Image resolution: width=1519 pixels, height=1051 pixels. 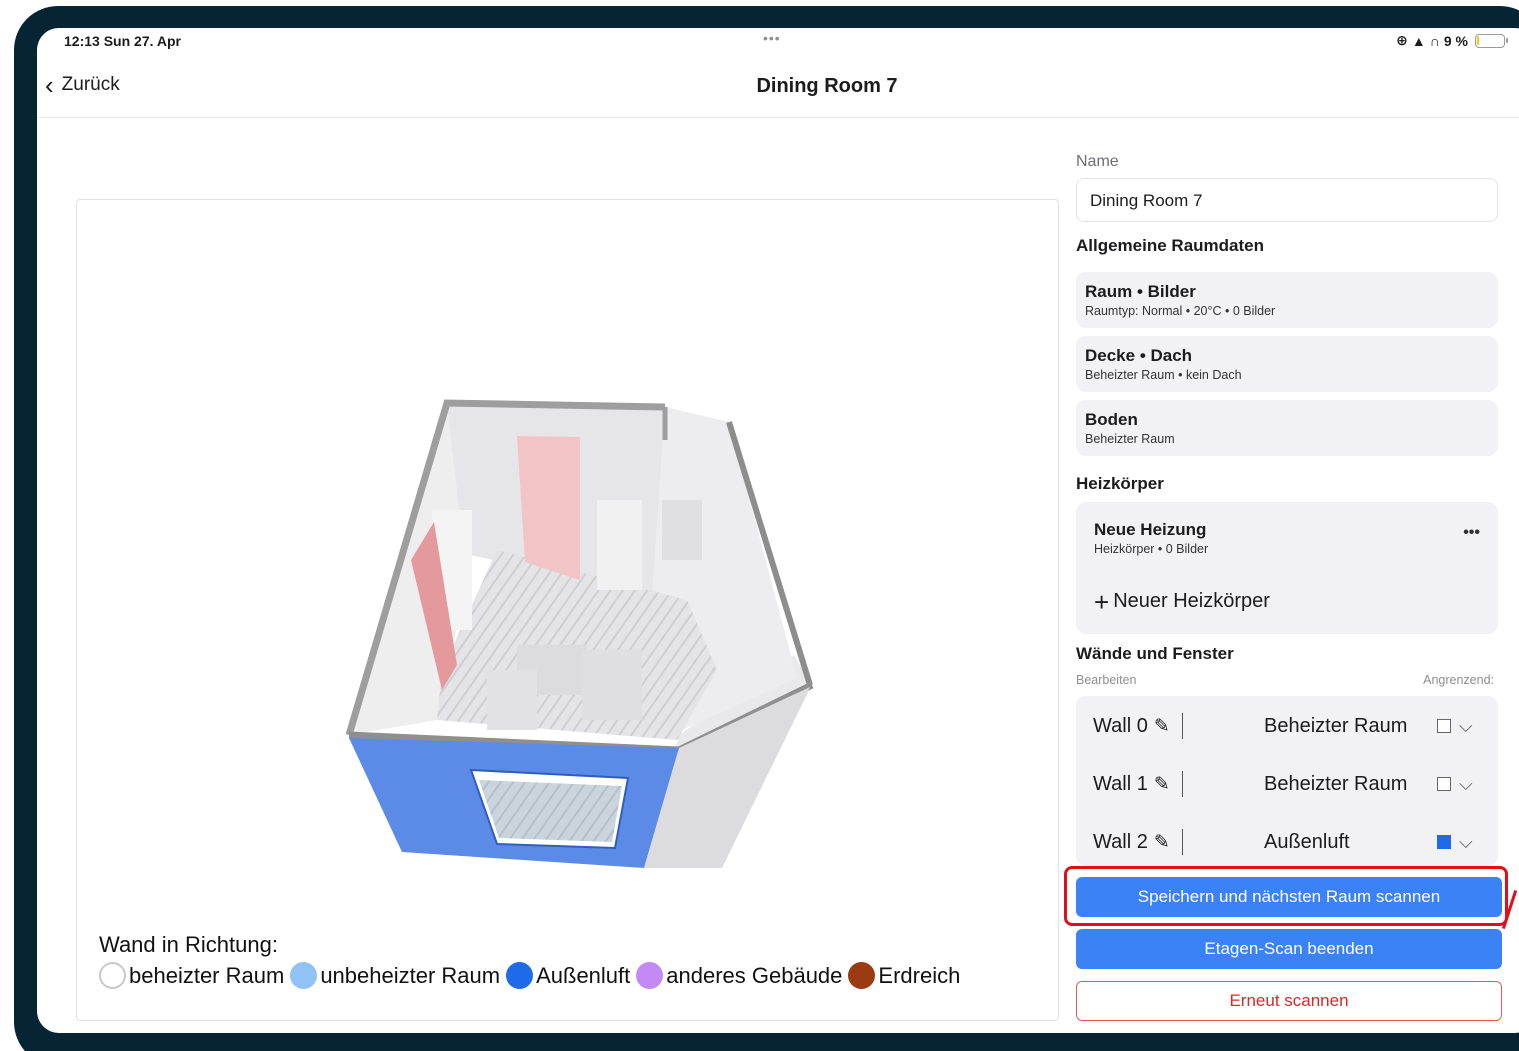 I want to click on battery-percent: 9 %, so click(x=1455, y=40).